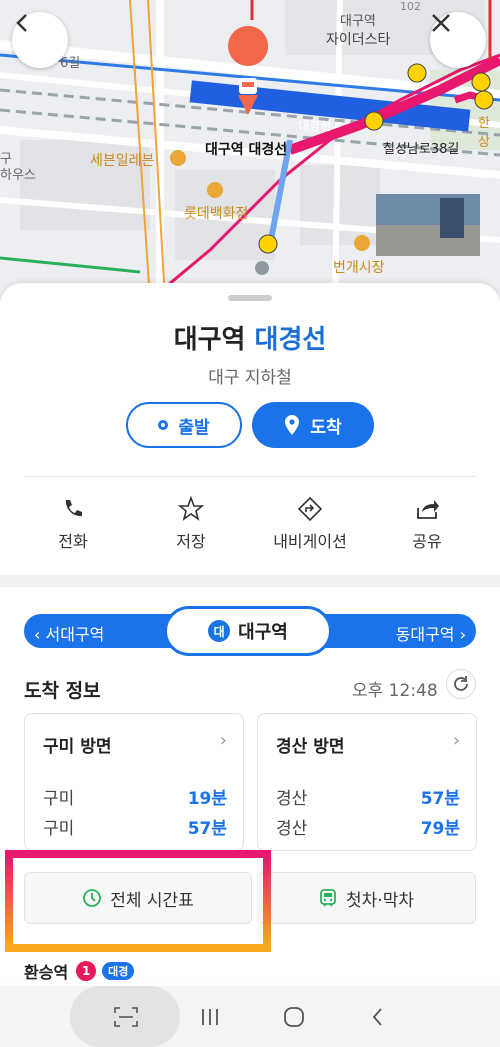  Describe the element at coordinates (250, 526) in the screenshot. I see `action-row: 전화 저장 내비게이션 공유` at that location.